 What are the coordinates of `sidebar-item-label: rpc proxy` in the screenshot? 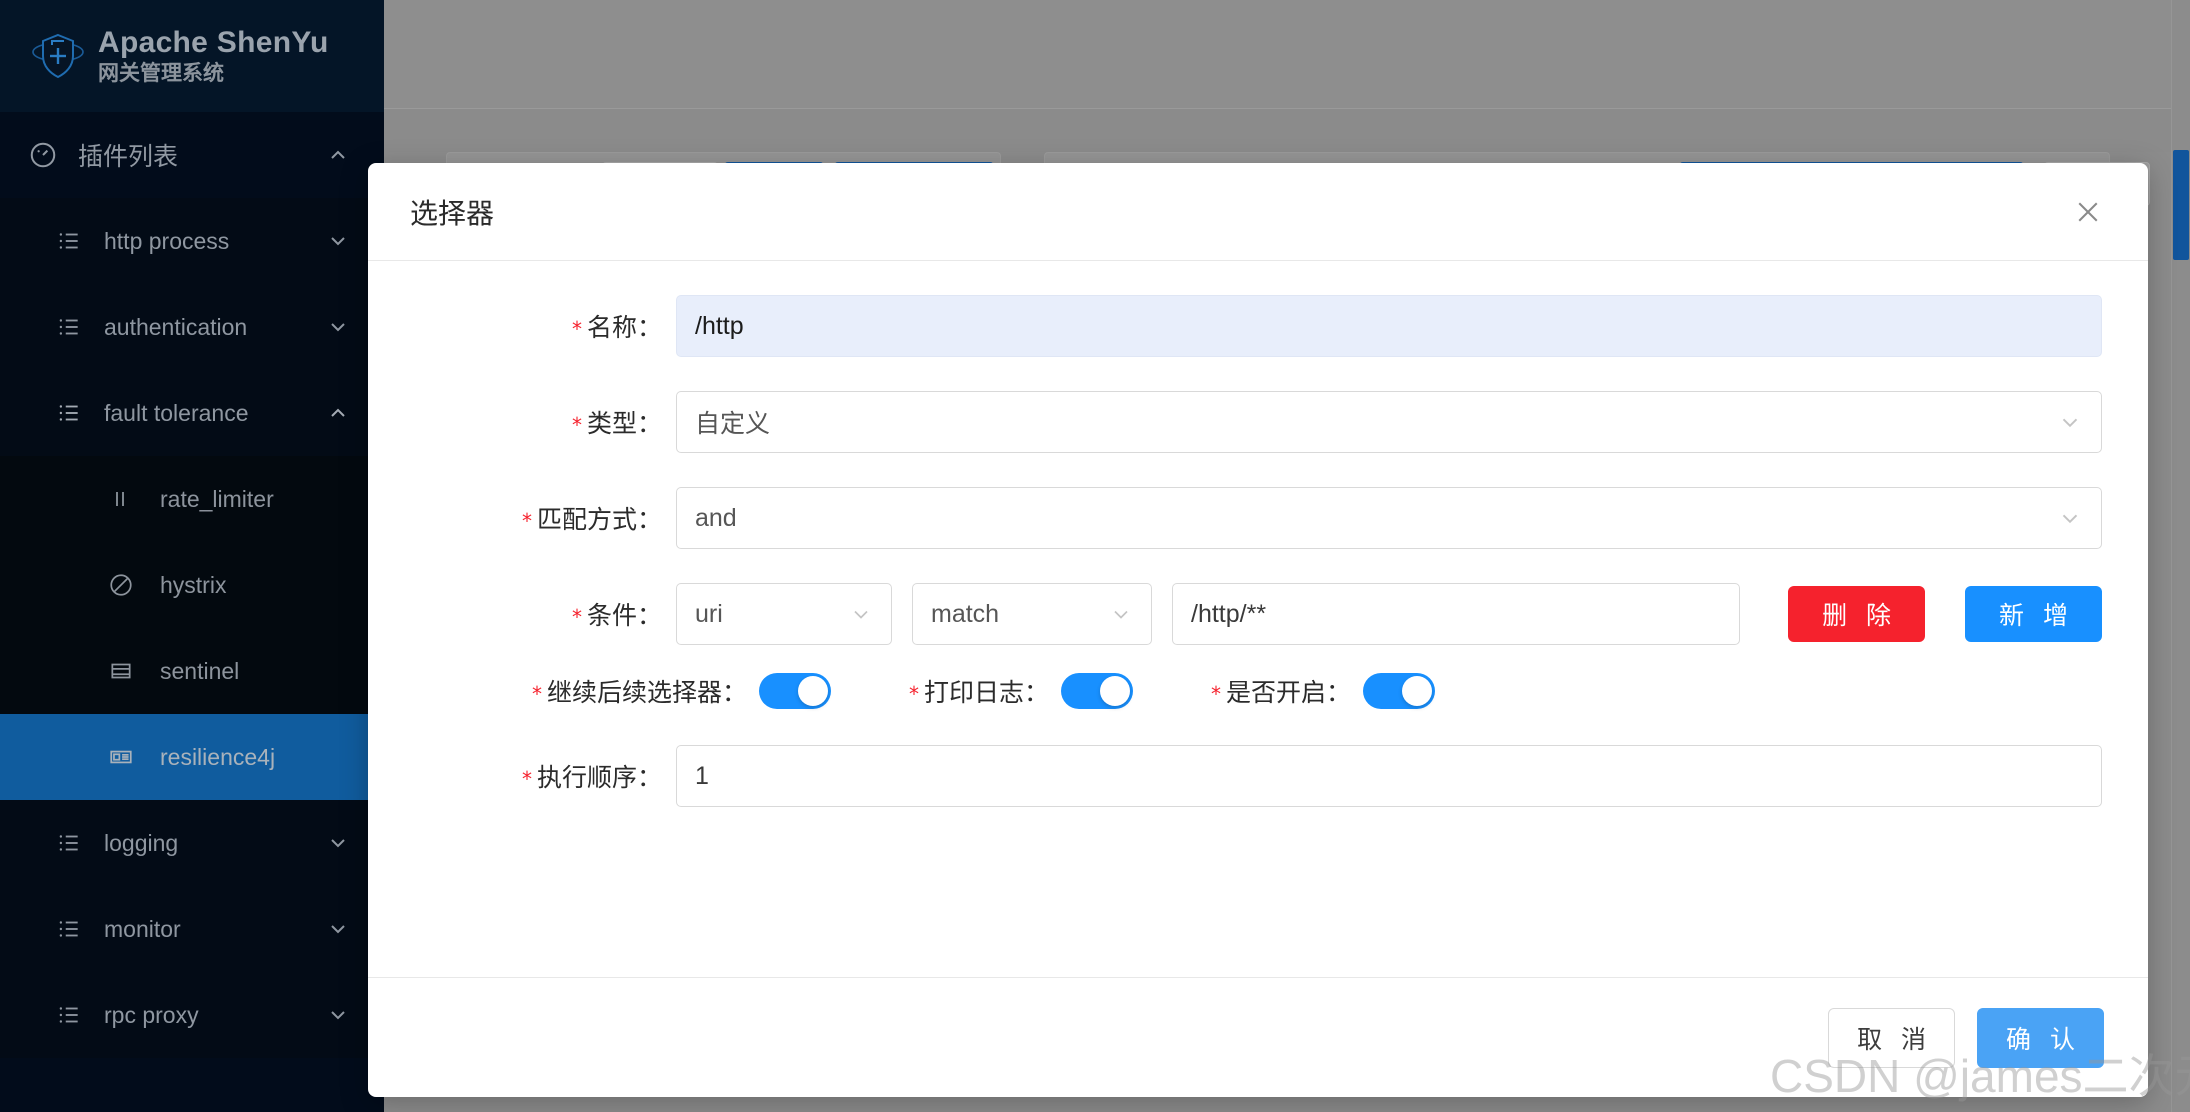 It's located at (151, 1014).